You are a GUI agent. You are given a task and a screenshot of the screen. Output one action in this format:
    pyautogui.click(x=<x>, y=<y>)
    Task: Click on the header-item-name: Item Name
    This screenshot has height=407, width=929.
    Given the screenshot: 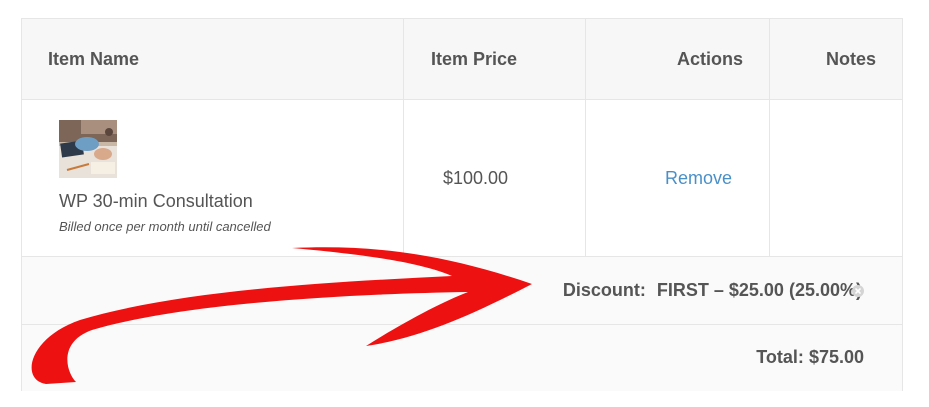 What is the action you would take?
    pyautogui.click(x=94, y=59)
    